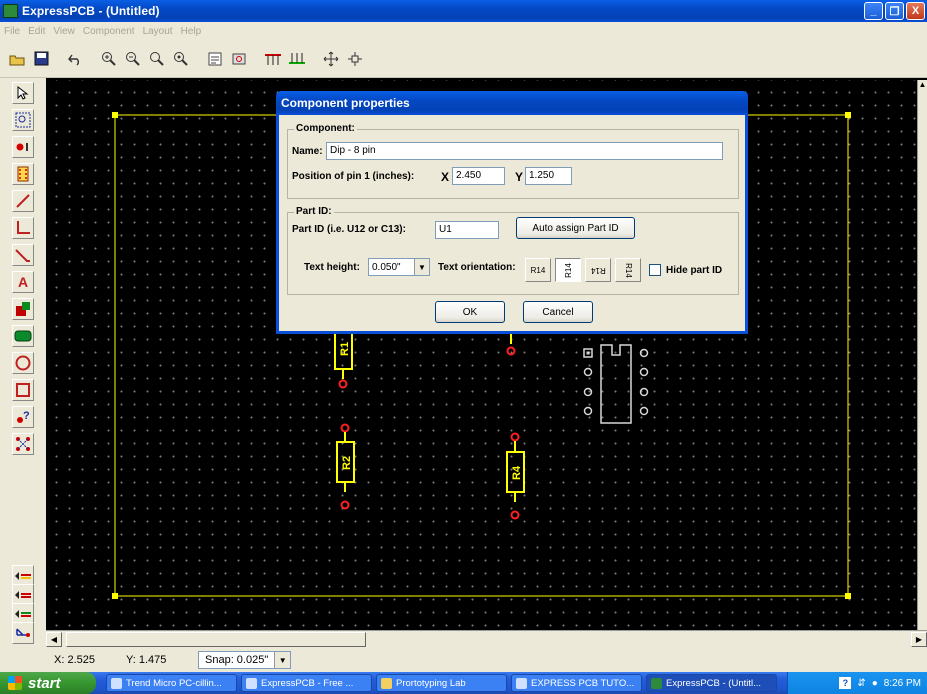  I want to click on status-bar: X: 2.525 Y: 1.475 Snap: 0.025" ▼, so click(463, 660).